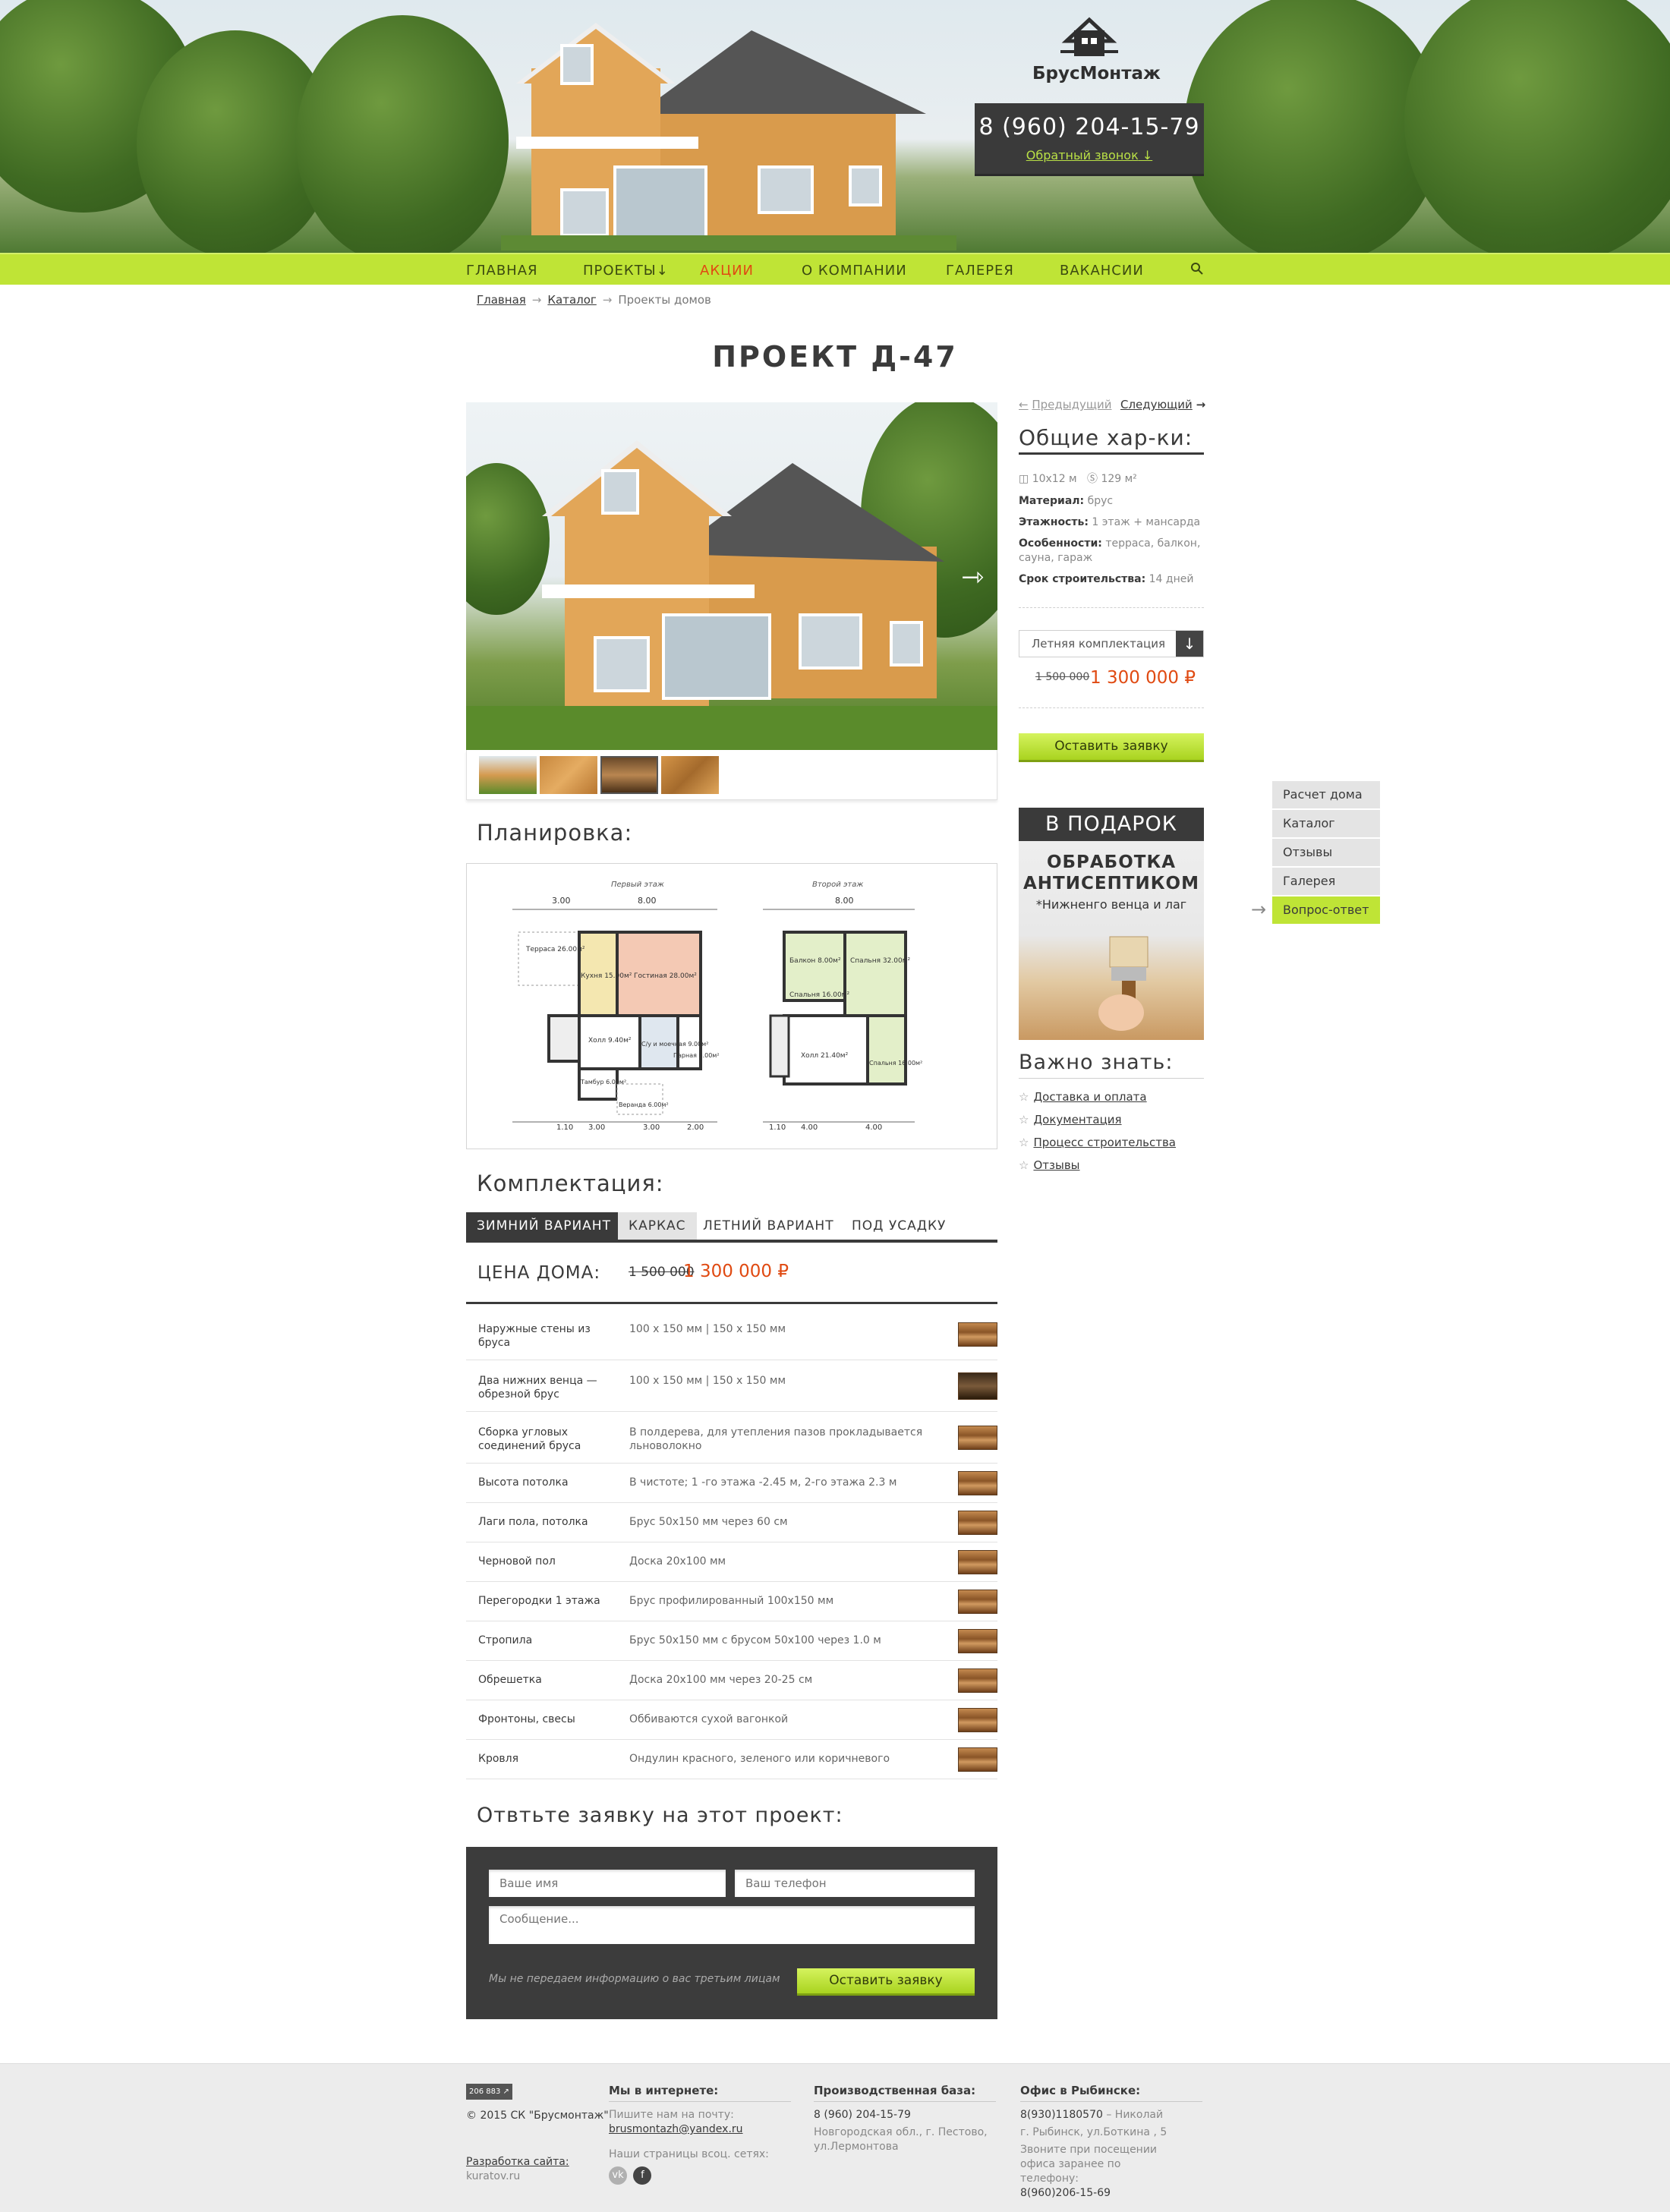  What do you see at coordinates (898, 1226) in the screenshot?
I see `tab-shrinkage: ПОД УСАДКУ` at bounding box center [898, 1226].